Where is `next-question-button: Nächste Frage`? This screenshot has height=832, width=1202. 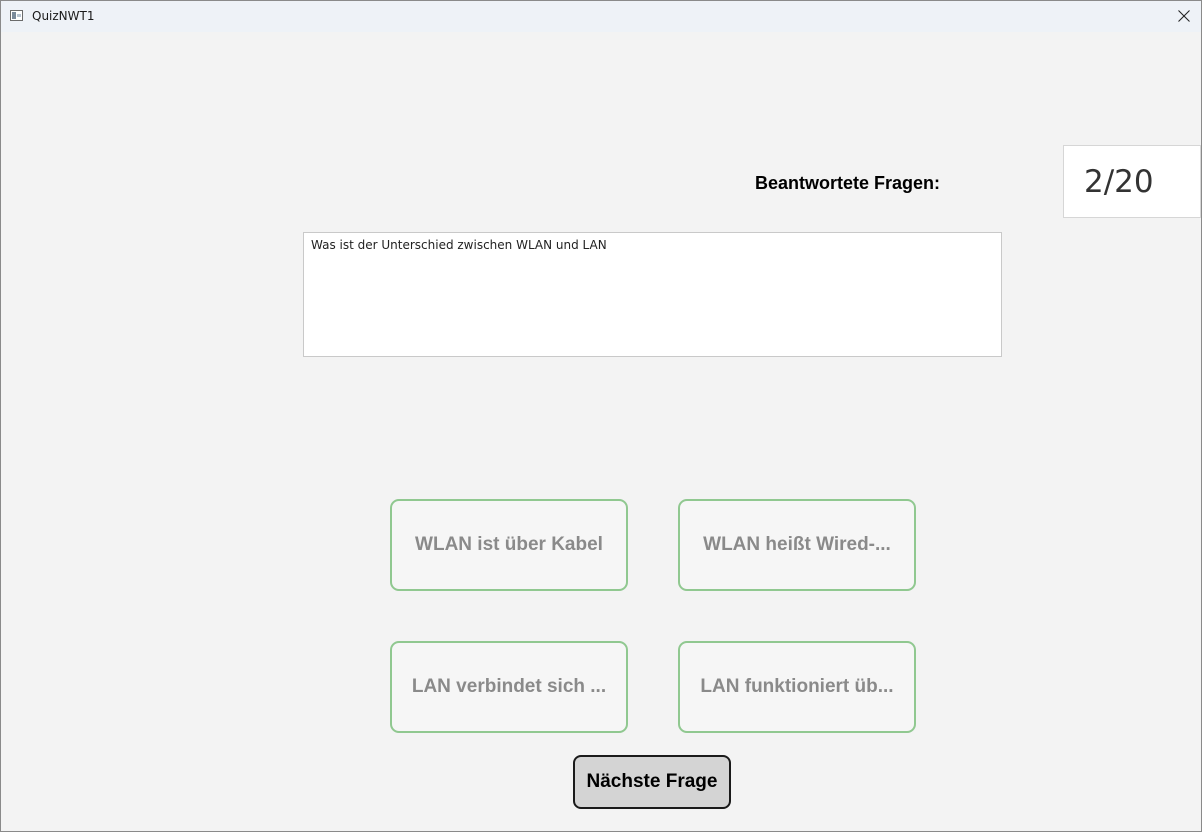
next-question-button: Nächste Frage is located at coordinates (652, 782).